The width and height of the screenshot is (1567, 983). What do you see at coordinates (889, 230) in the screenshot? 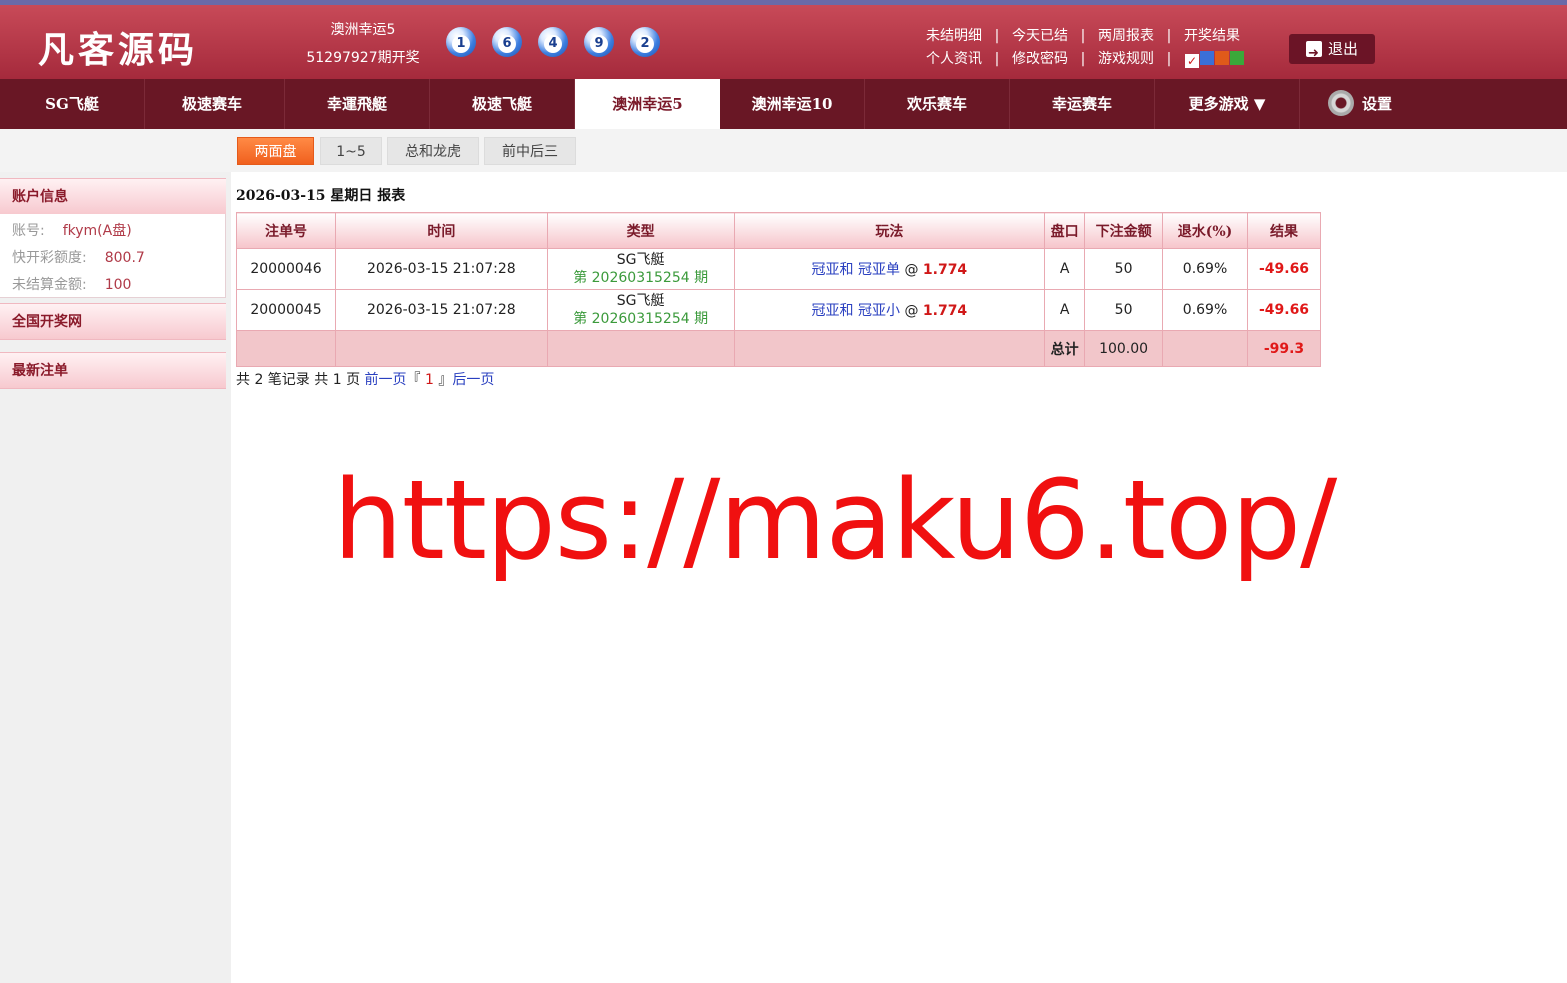
I see `col-header-play: 玩法` at bounding box center [889, 230].